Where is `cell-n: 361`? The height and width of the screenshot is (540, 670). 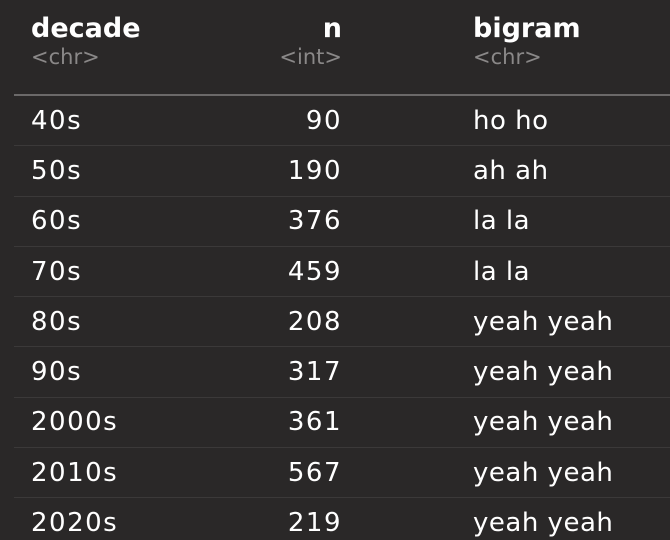 cell-n: 361 is located at coordinates (277, 423).